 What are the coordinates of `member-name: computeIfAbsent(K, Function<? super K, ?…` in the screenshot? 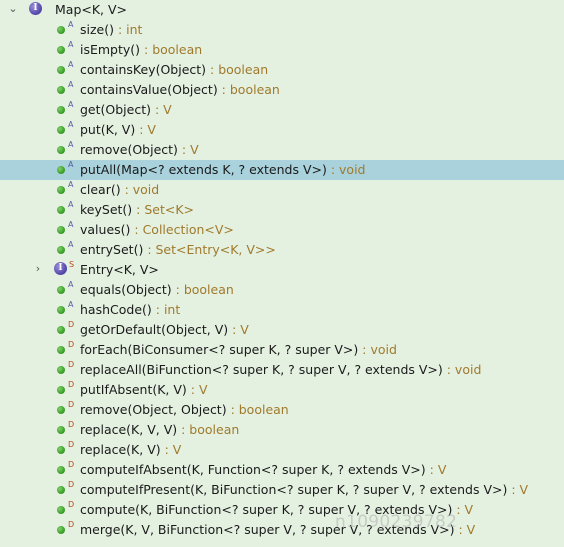 It's located at (253, 469).